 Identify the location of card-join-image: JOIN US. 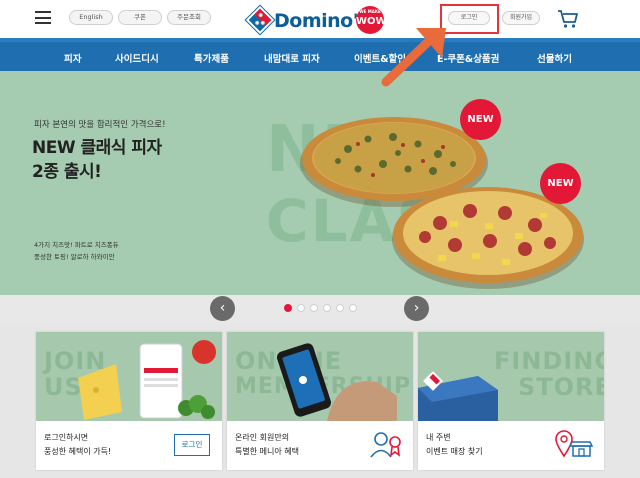
(129, 376).